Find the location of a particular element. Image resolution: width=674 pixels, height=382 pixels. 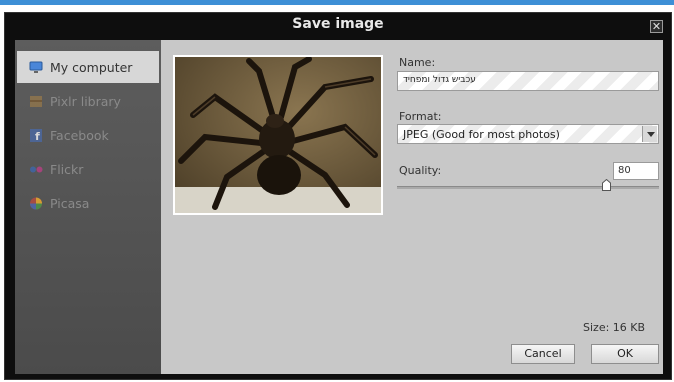

sidebar-item-facebook: f Facebook is located at coordinates (88, 135).